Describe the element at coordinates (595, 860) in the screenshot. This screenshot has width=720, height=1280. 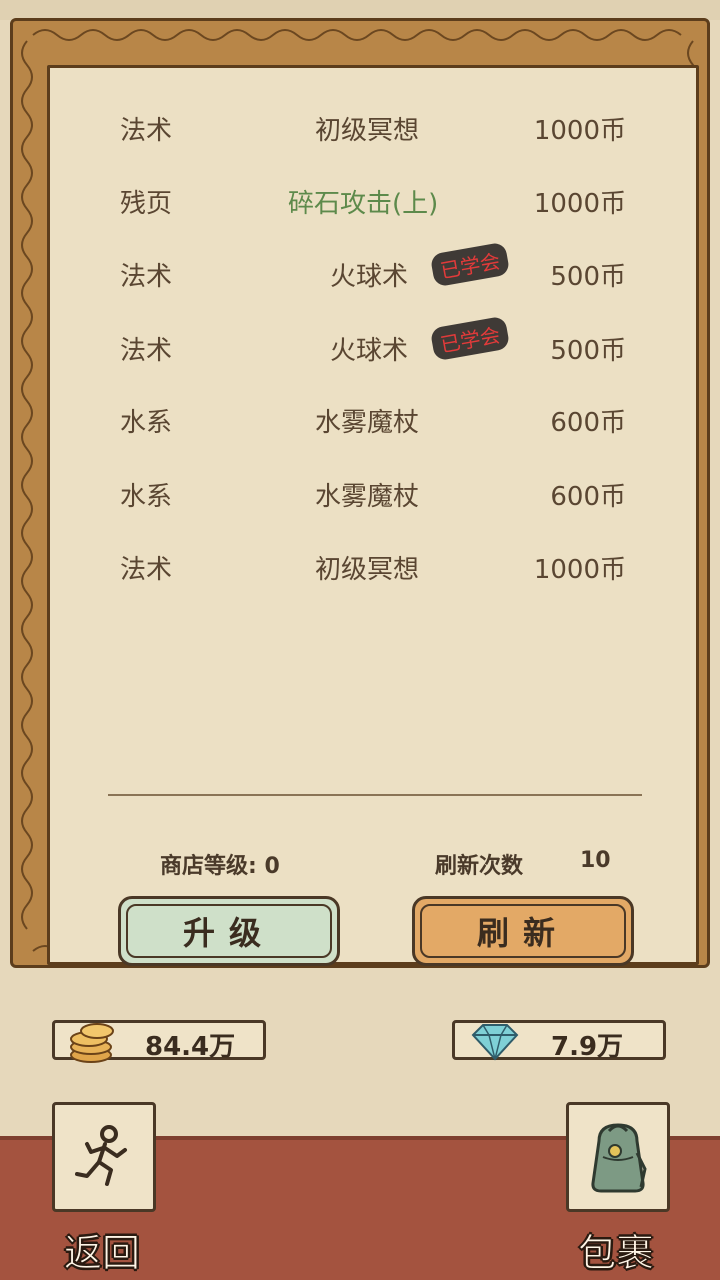
I see `refresh-count-value: 10` at that location.